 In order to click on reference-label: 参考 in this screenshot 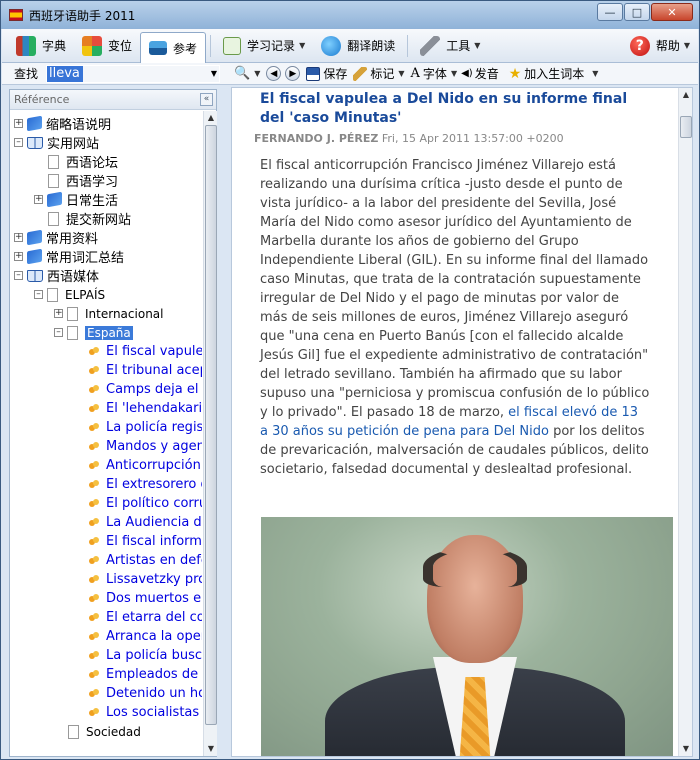, I will do `click(185, 48)`.